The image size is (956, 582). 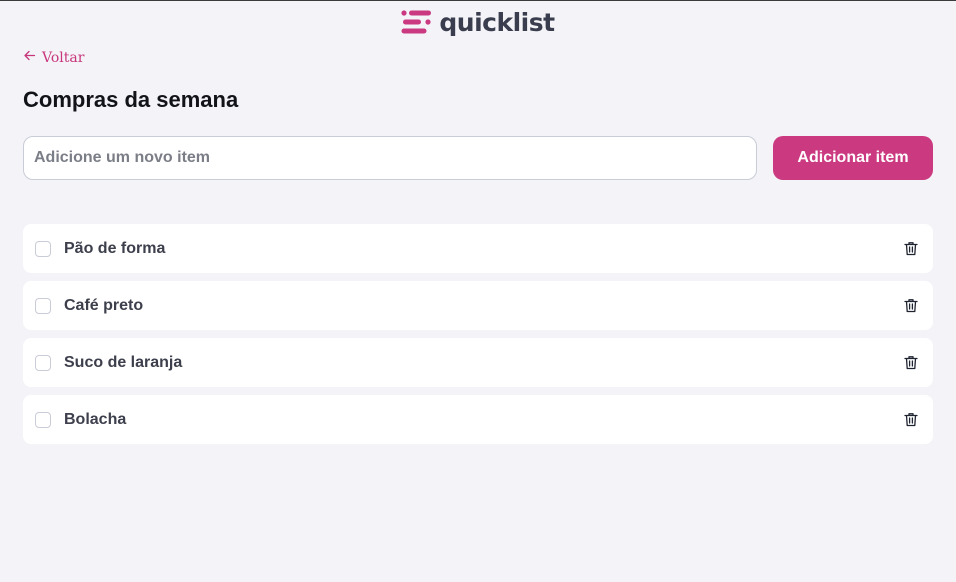 What do you see at coordinates (63, 57) in the screenshot?
I see `back-link-label: Voltar` at bounding box center [63, 57].